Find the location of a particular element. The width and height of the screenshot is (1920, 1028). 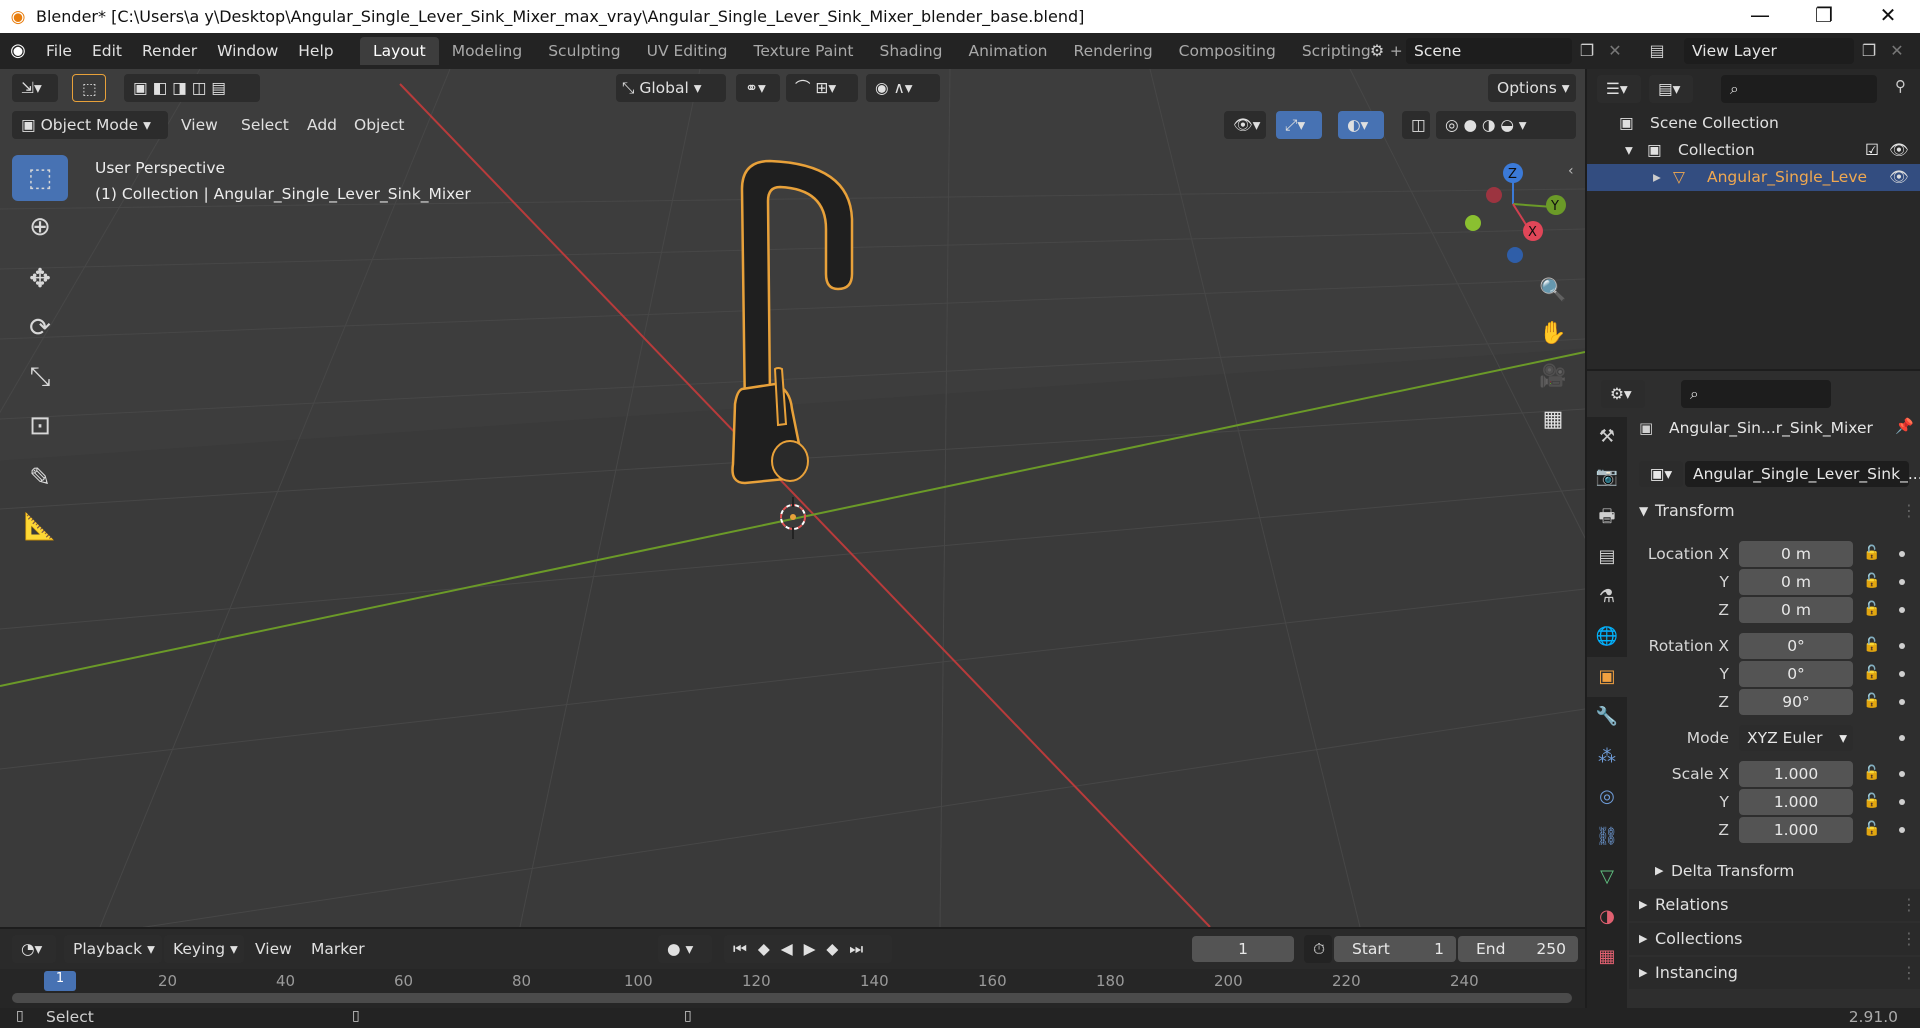

tab-uv-editing: UV Editing is located at coordinates (687, 51).